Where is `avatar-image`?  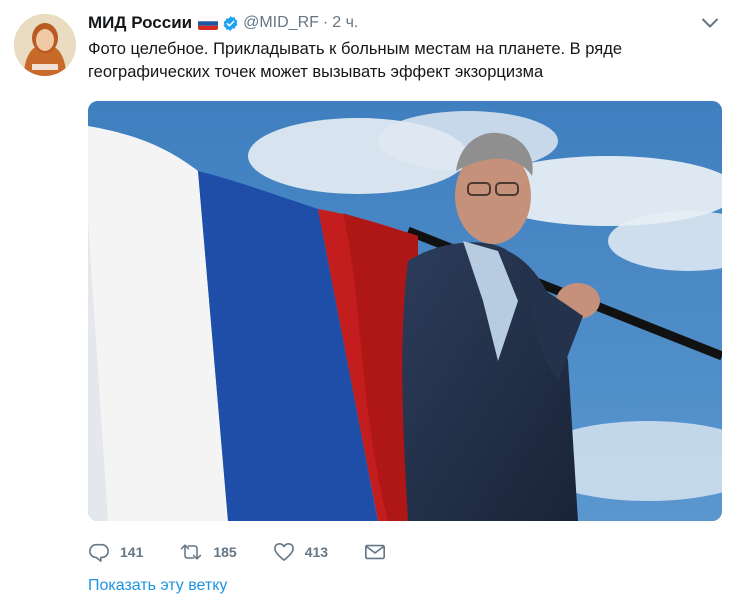
avatar-image is located at coordinates (45, 45).